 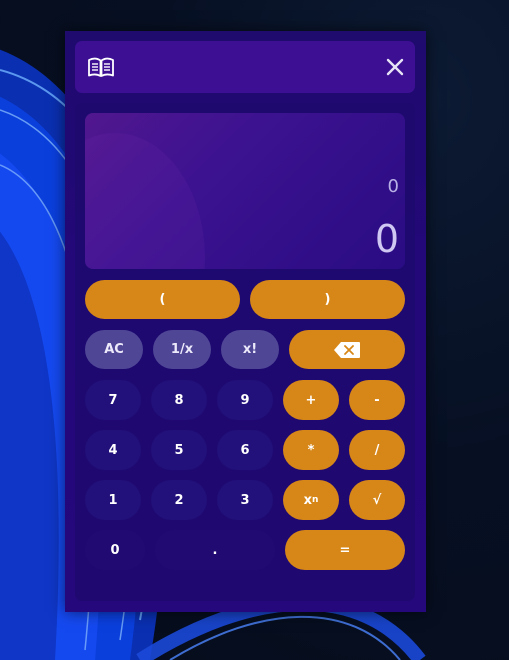 I want to click on title-bar, so click(x=245, y=67).